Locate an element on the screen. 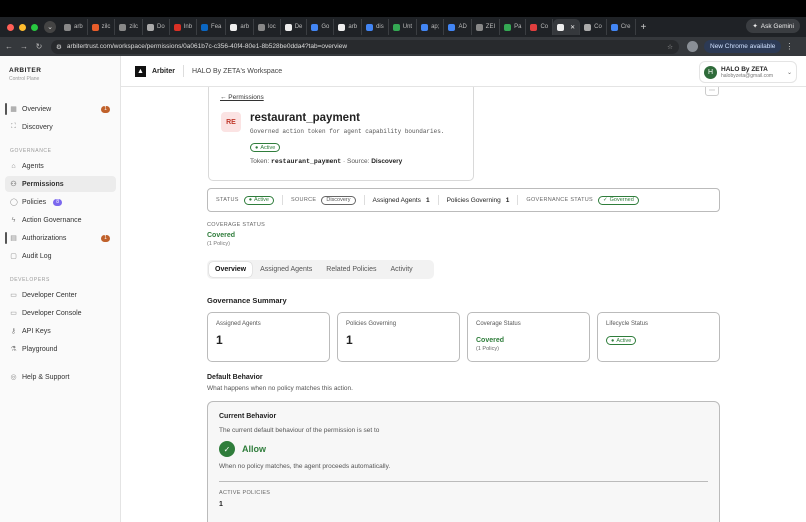 Image resolution: width=806 pixels, height=522 pixels. tab-title: Unt is located at coordinates (407, 27).